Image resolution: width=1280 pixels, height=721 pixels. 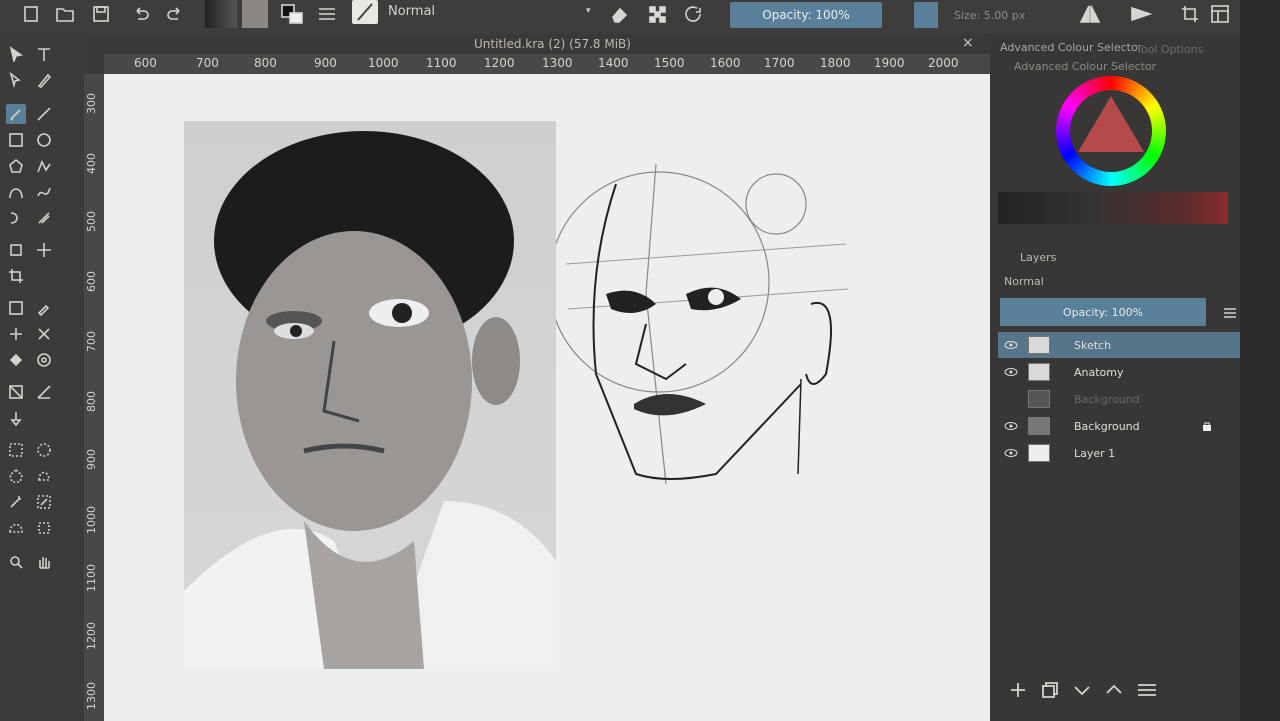 What do you see at coordinates (65, 14) in the screenshot?
I see `open-folder-icon` at bounding box center [65, 14].